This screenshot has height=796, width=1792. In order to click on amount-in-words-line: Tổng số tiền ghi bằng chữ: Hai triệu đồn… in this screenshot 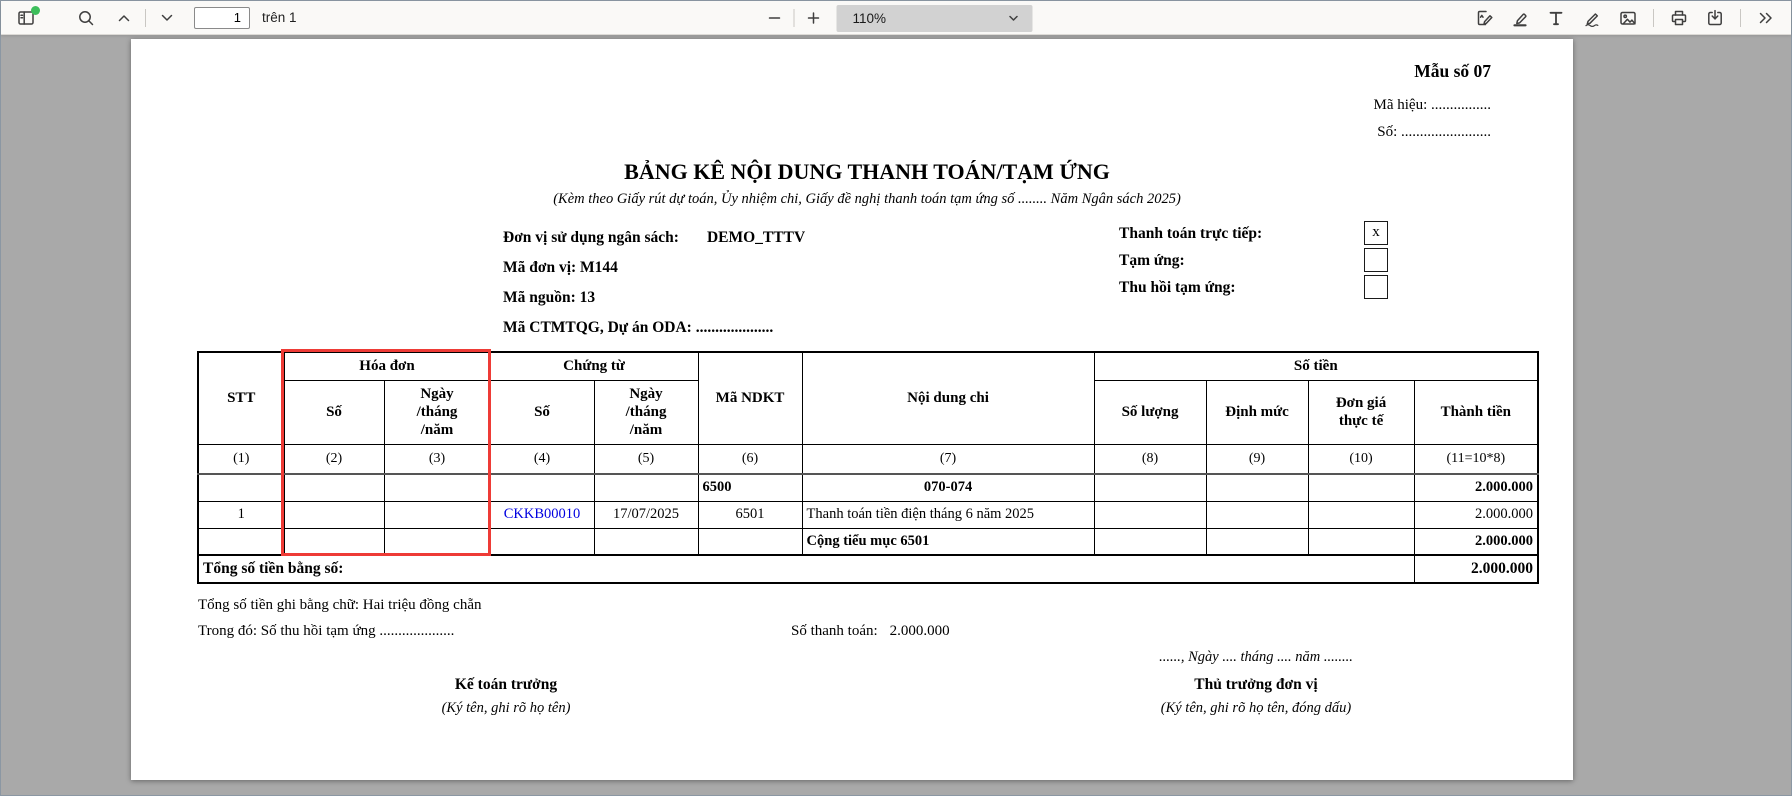, I will do `click(340, 605)`.